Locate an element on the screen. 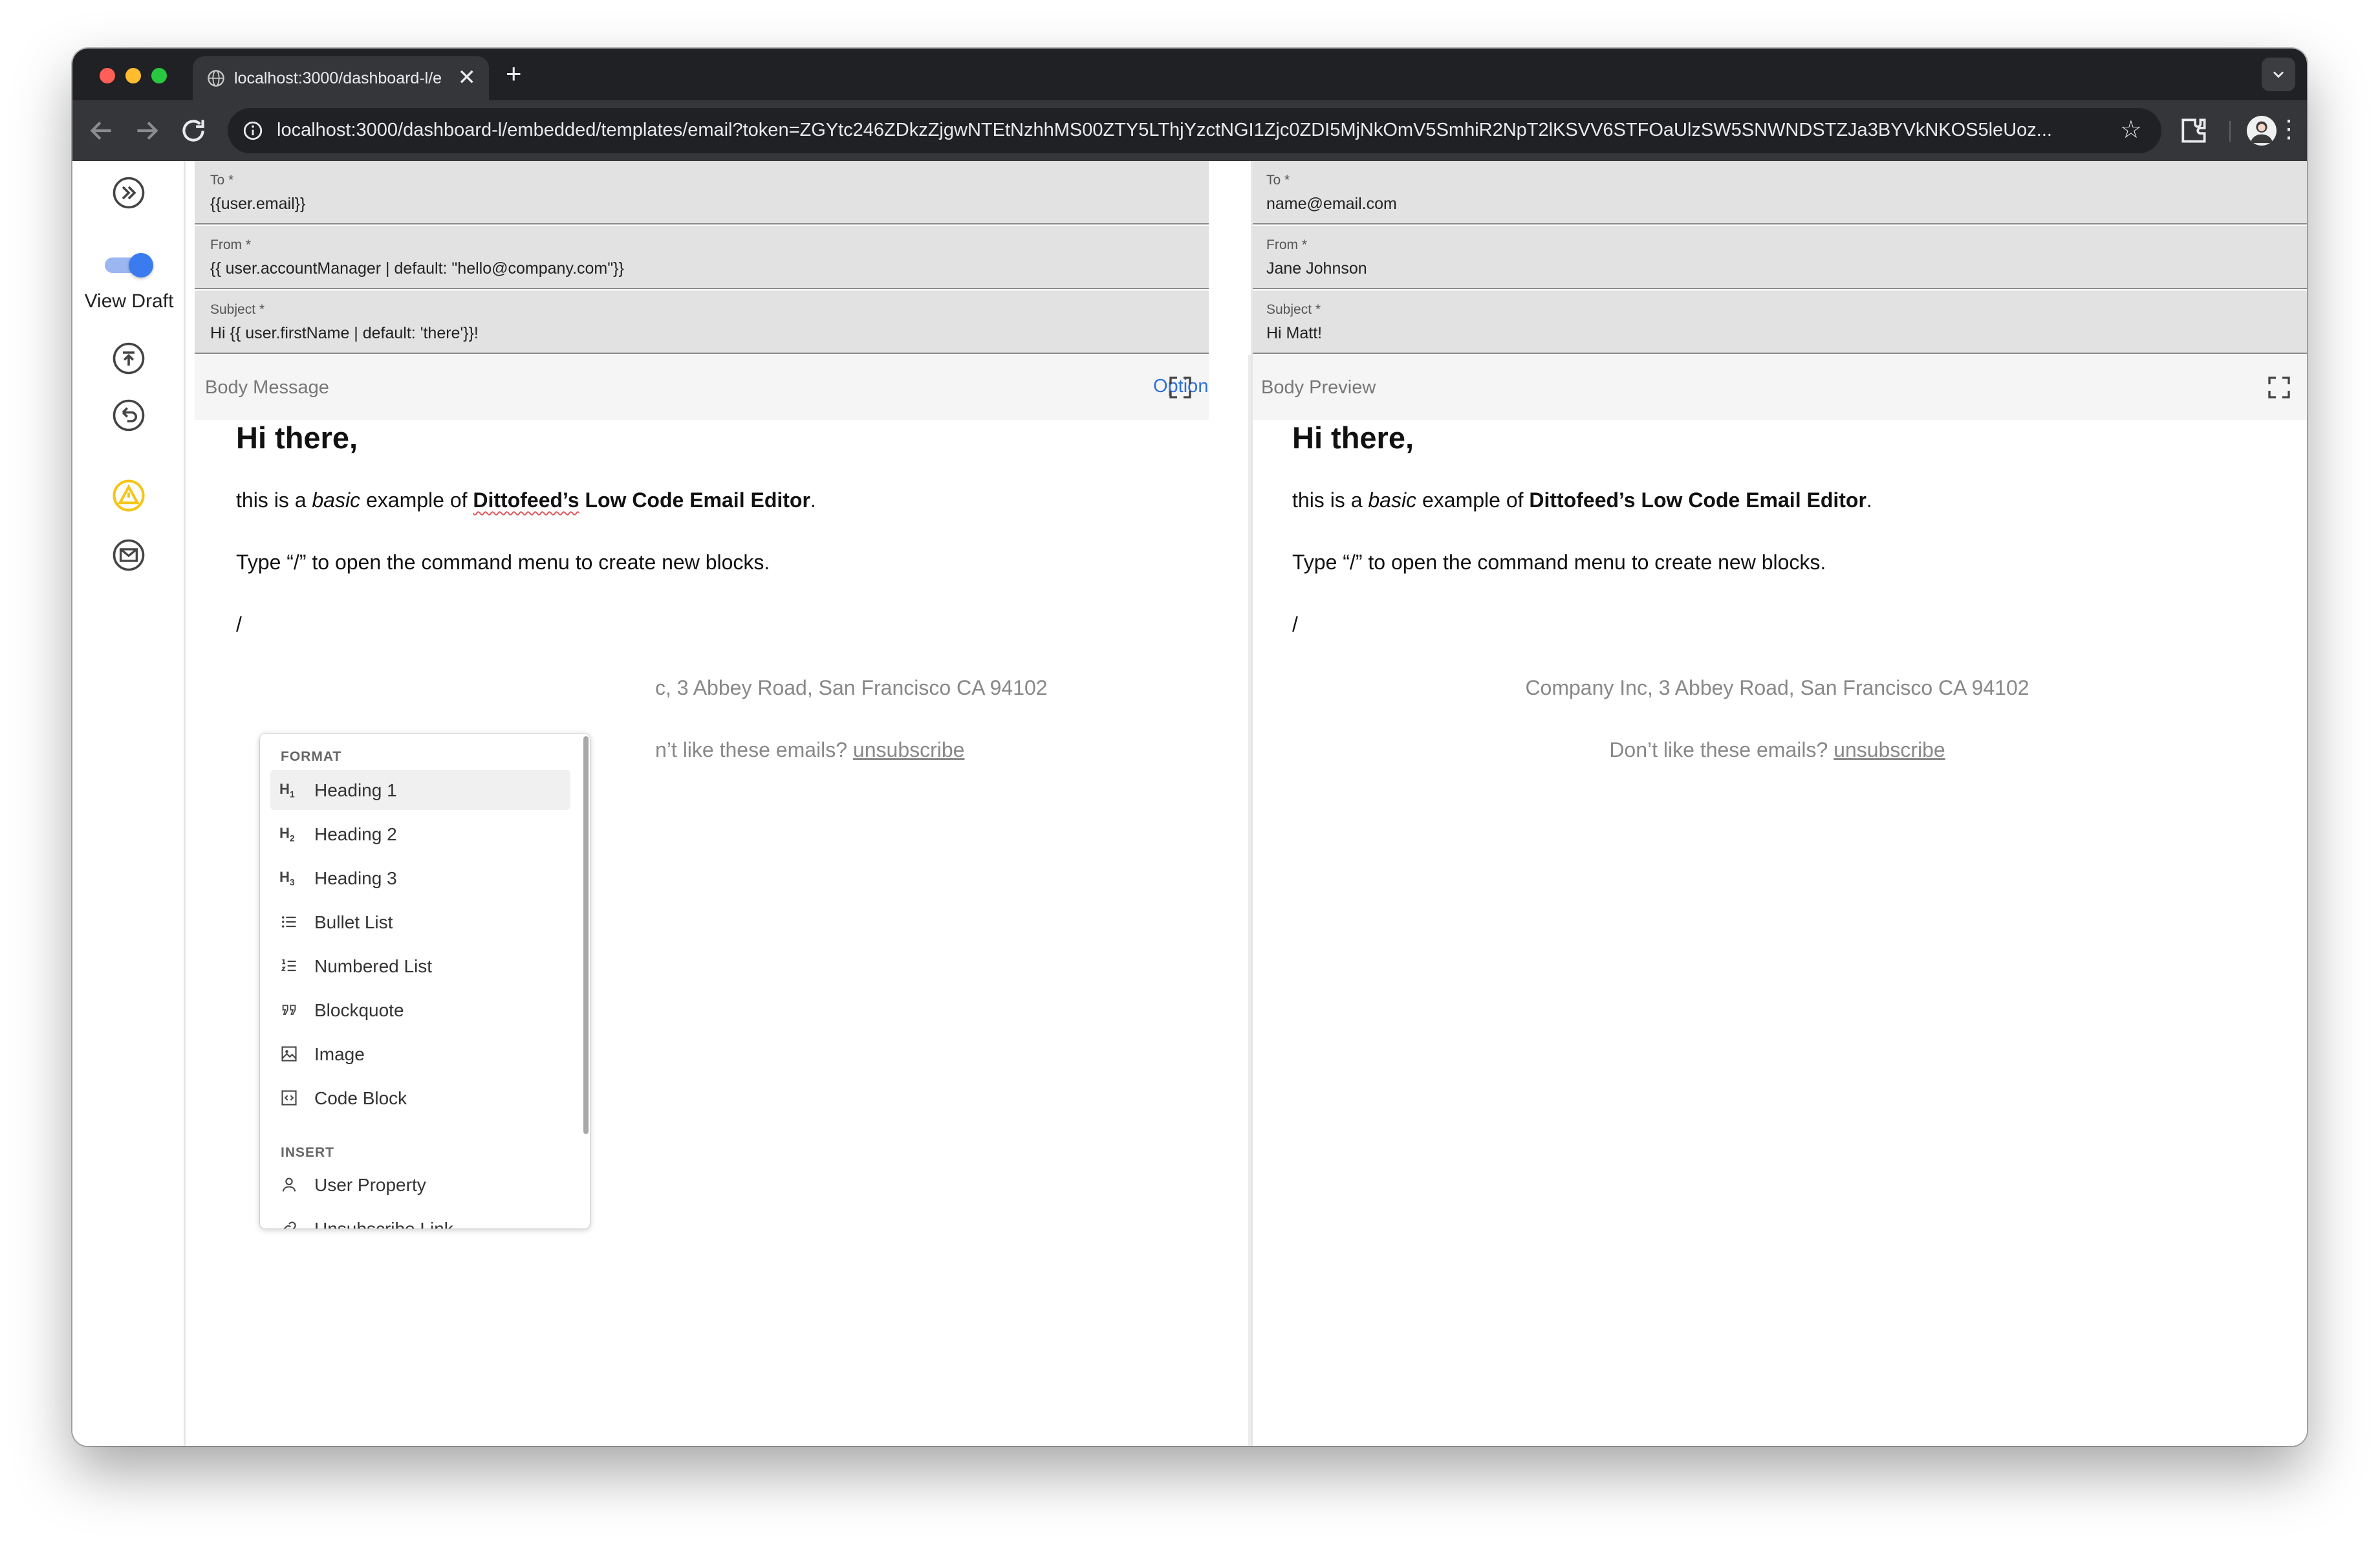 The width and height of the screenshot is (2380, 1541). site-info-icon is located at coordinates (253, 131).